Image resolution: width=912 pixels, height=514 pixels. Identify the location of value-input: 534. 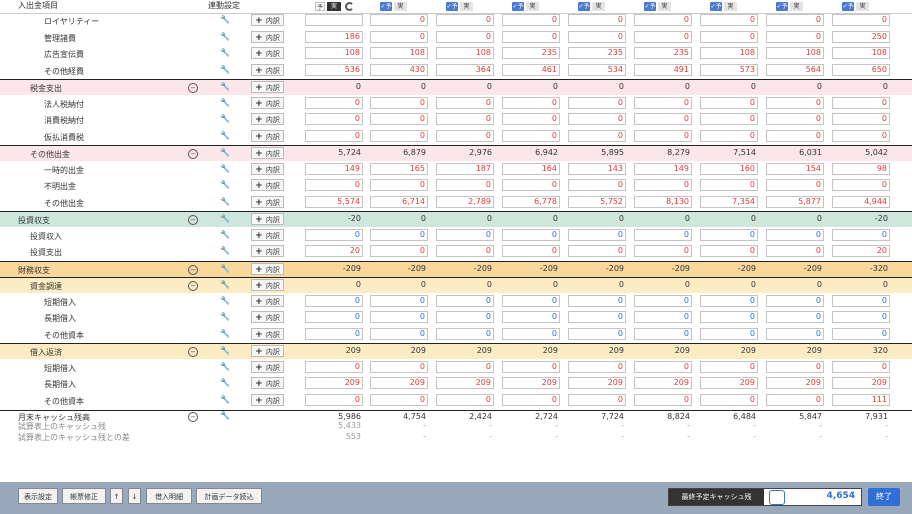
(597, 69).